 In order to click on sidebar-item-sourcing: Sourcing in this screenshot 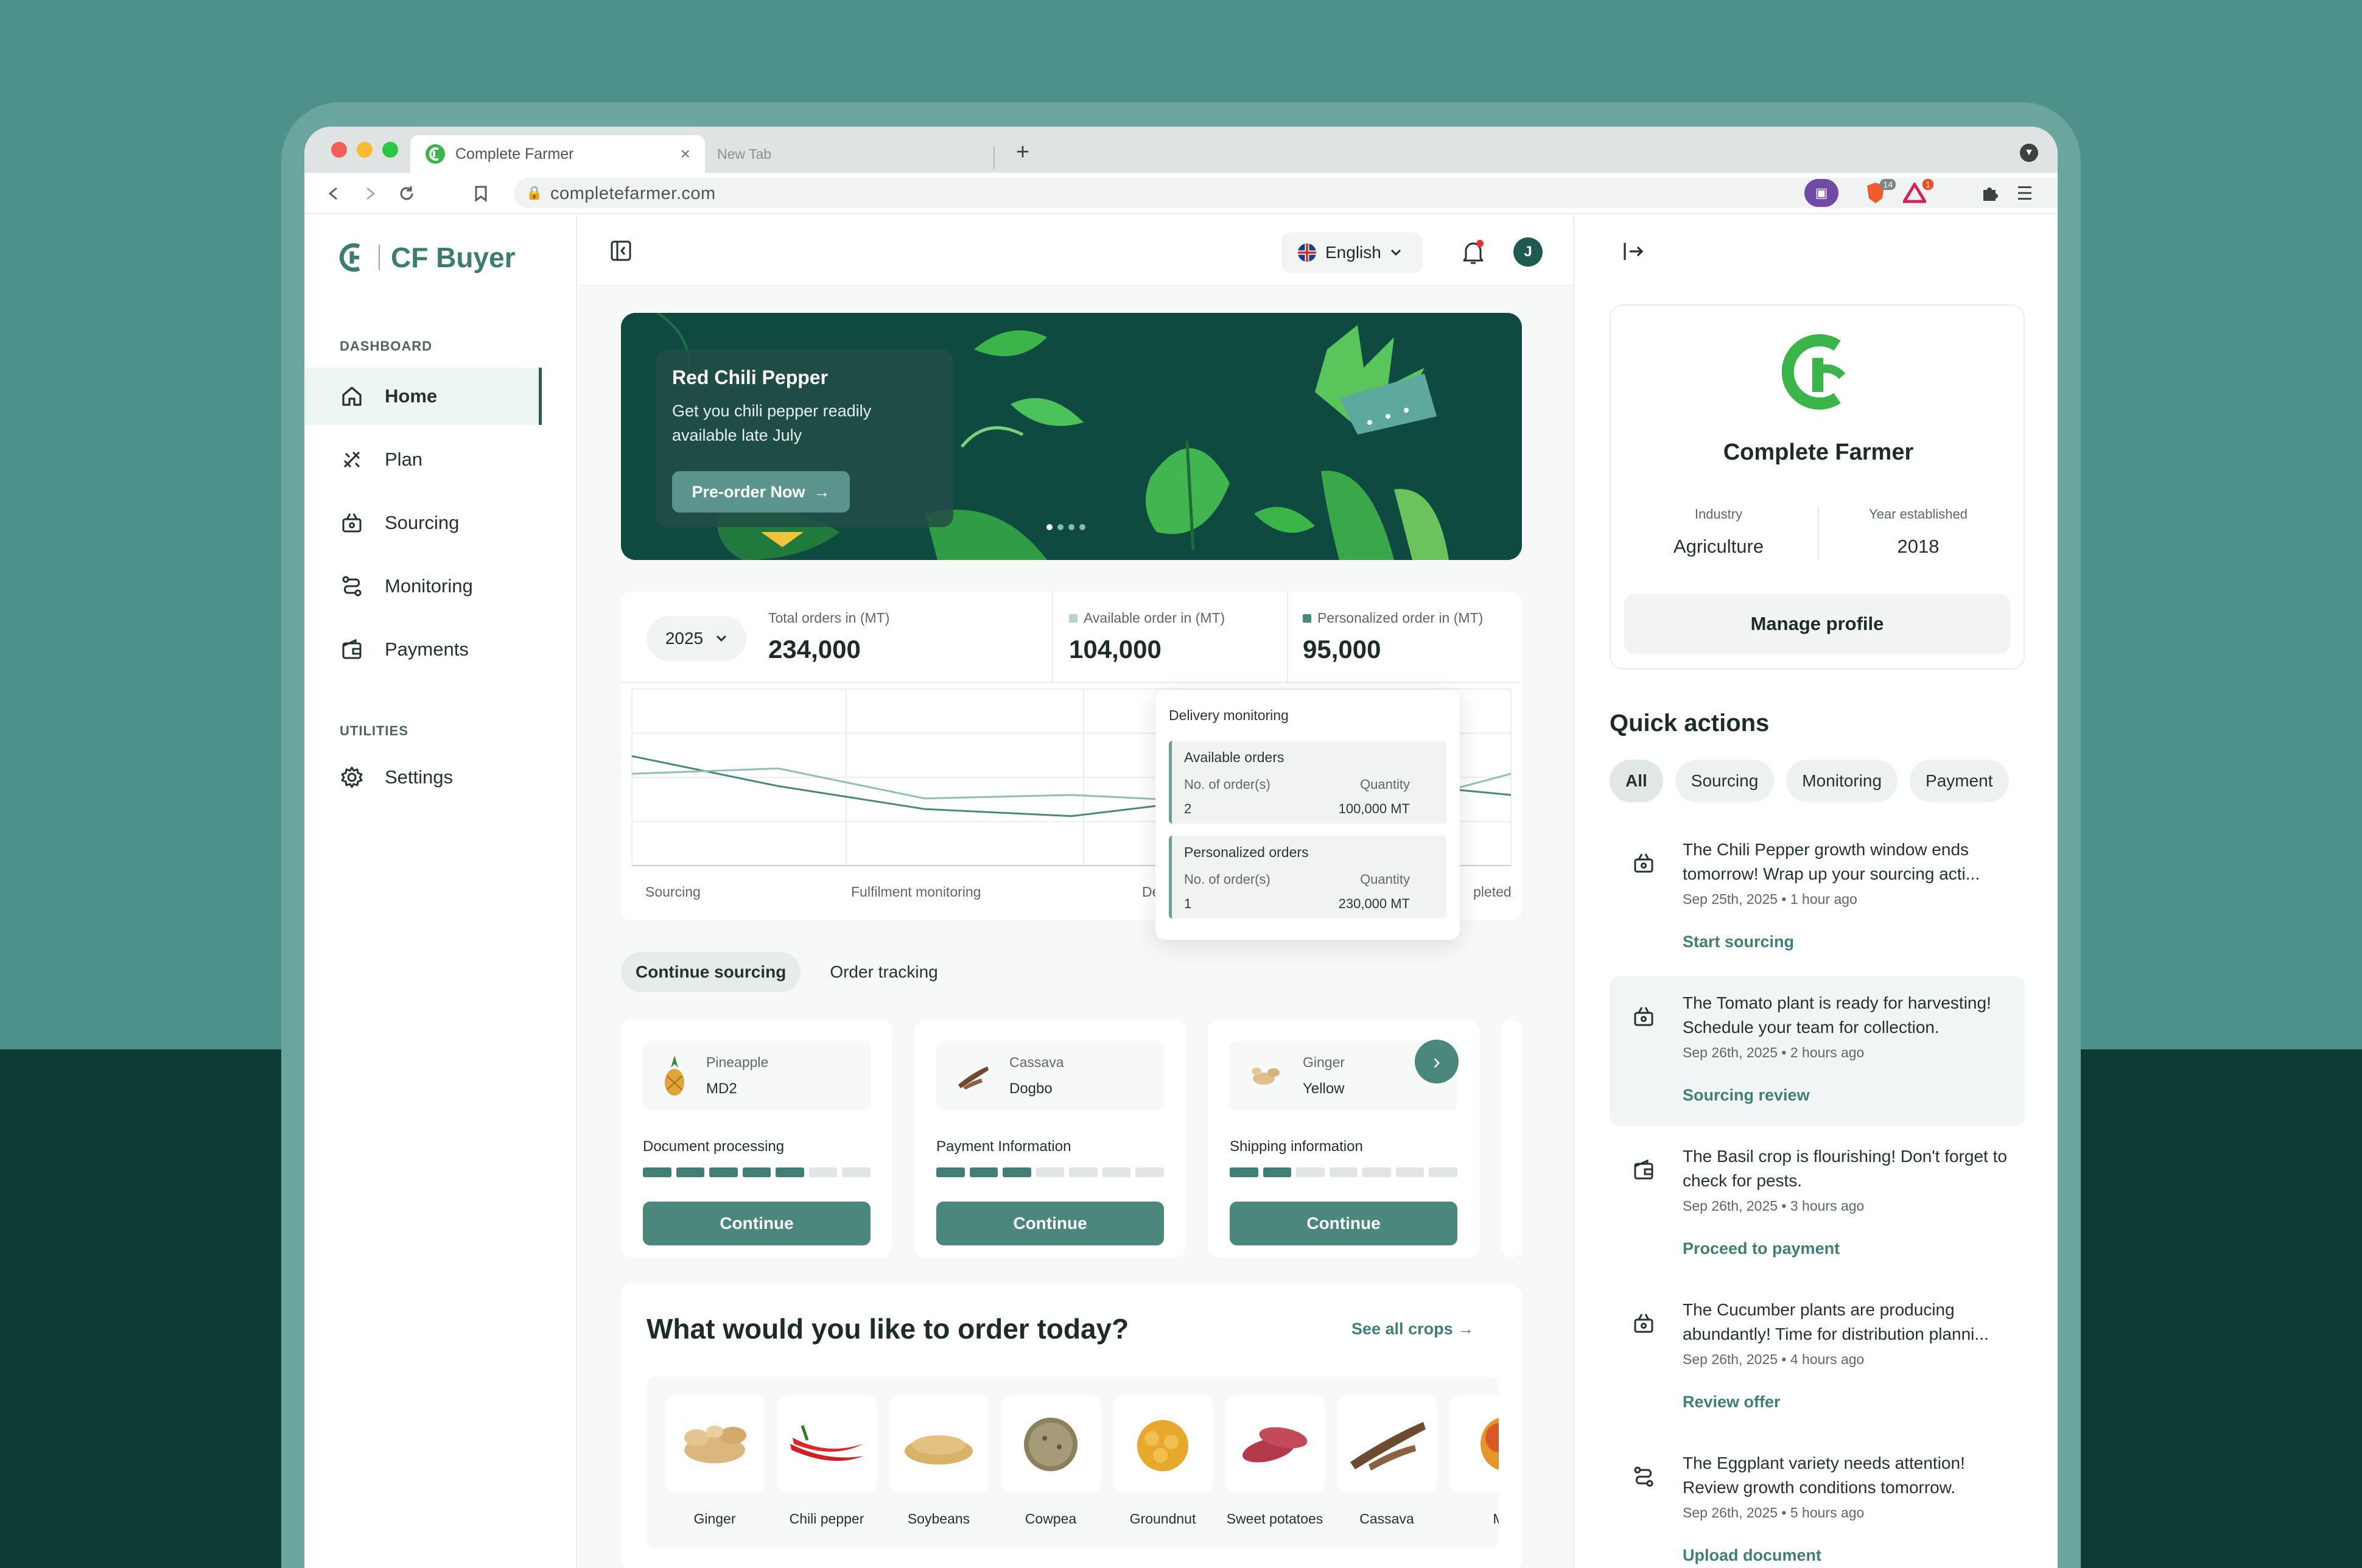, I will do `click(458, 522)`.